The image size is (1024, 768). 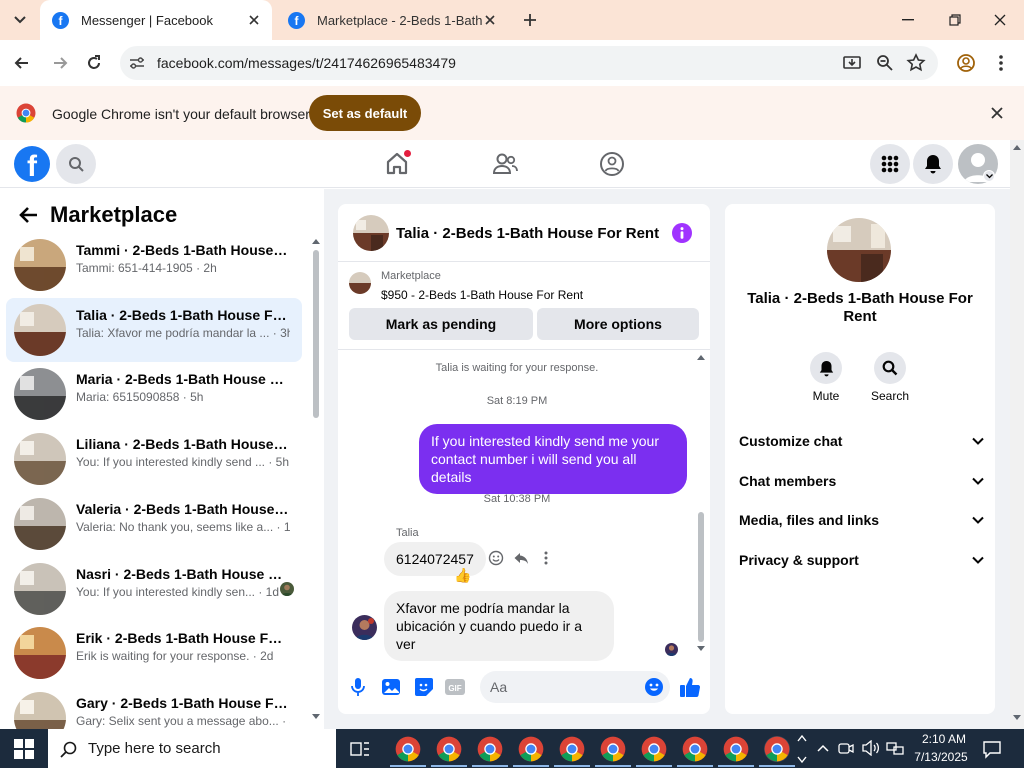 I want to click on listing-thumbnail, so click(x=360, y=283).